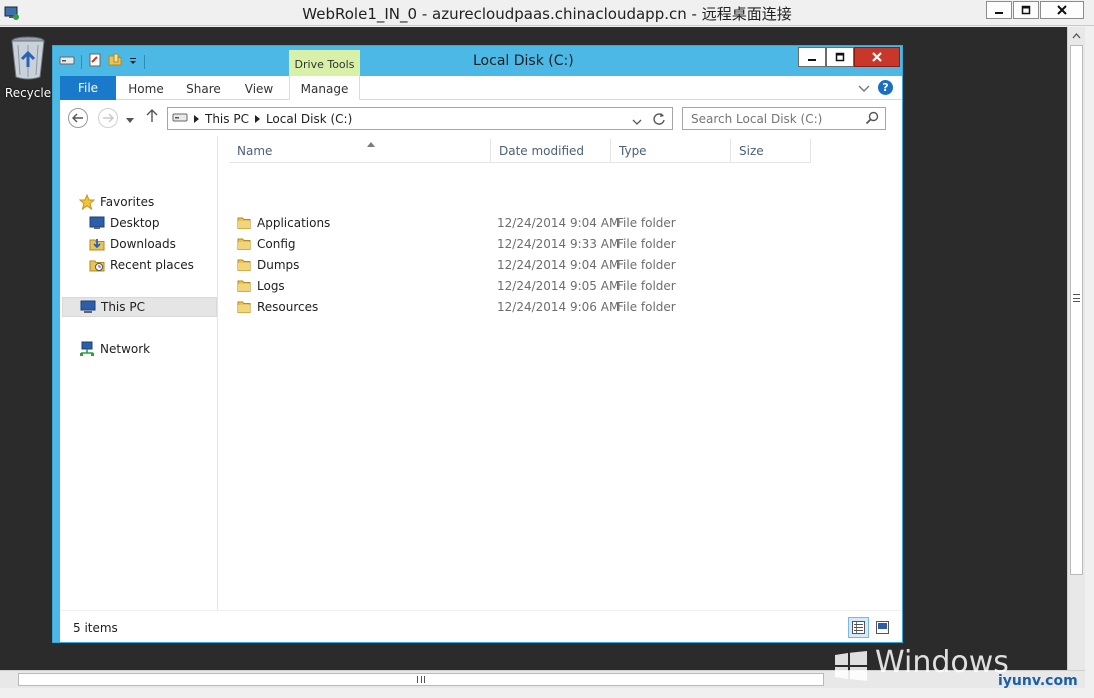 This screenshot has width=1094, height=698. What do you see at coordinates (840, 57) in the screenshot?
I see `maximize-button` at bounding box center [840, 57].